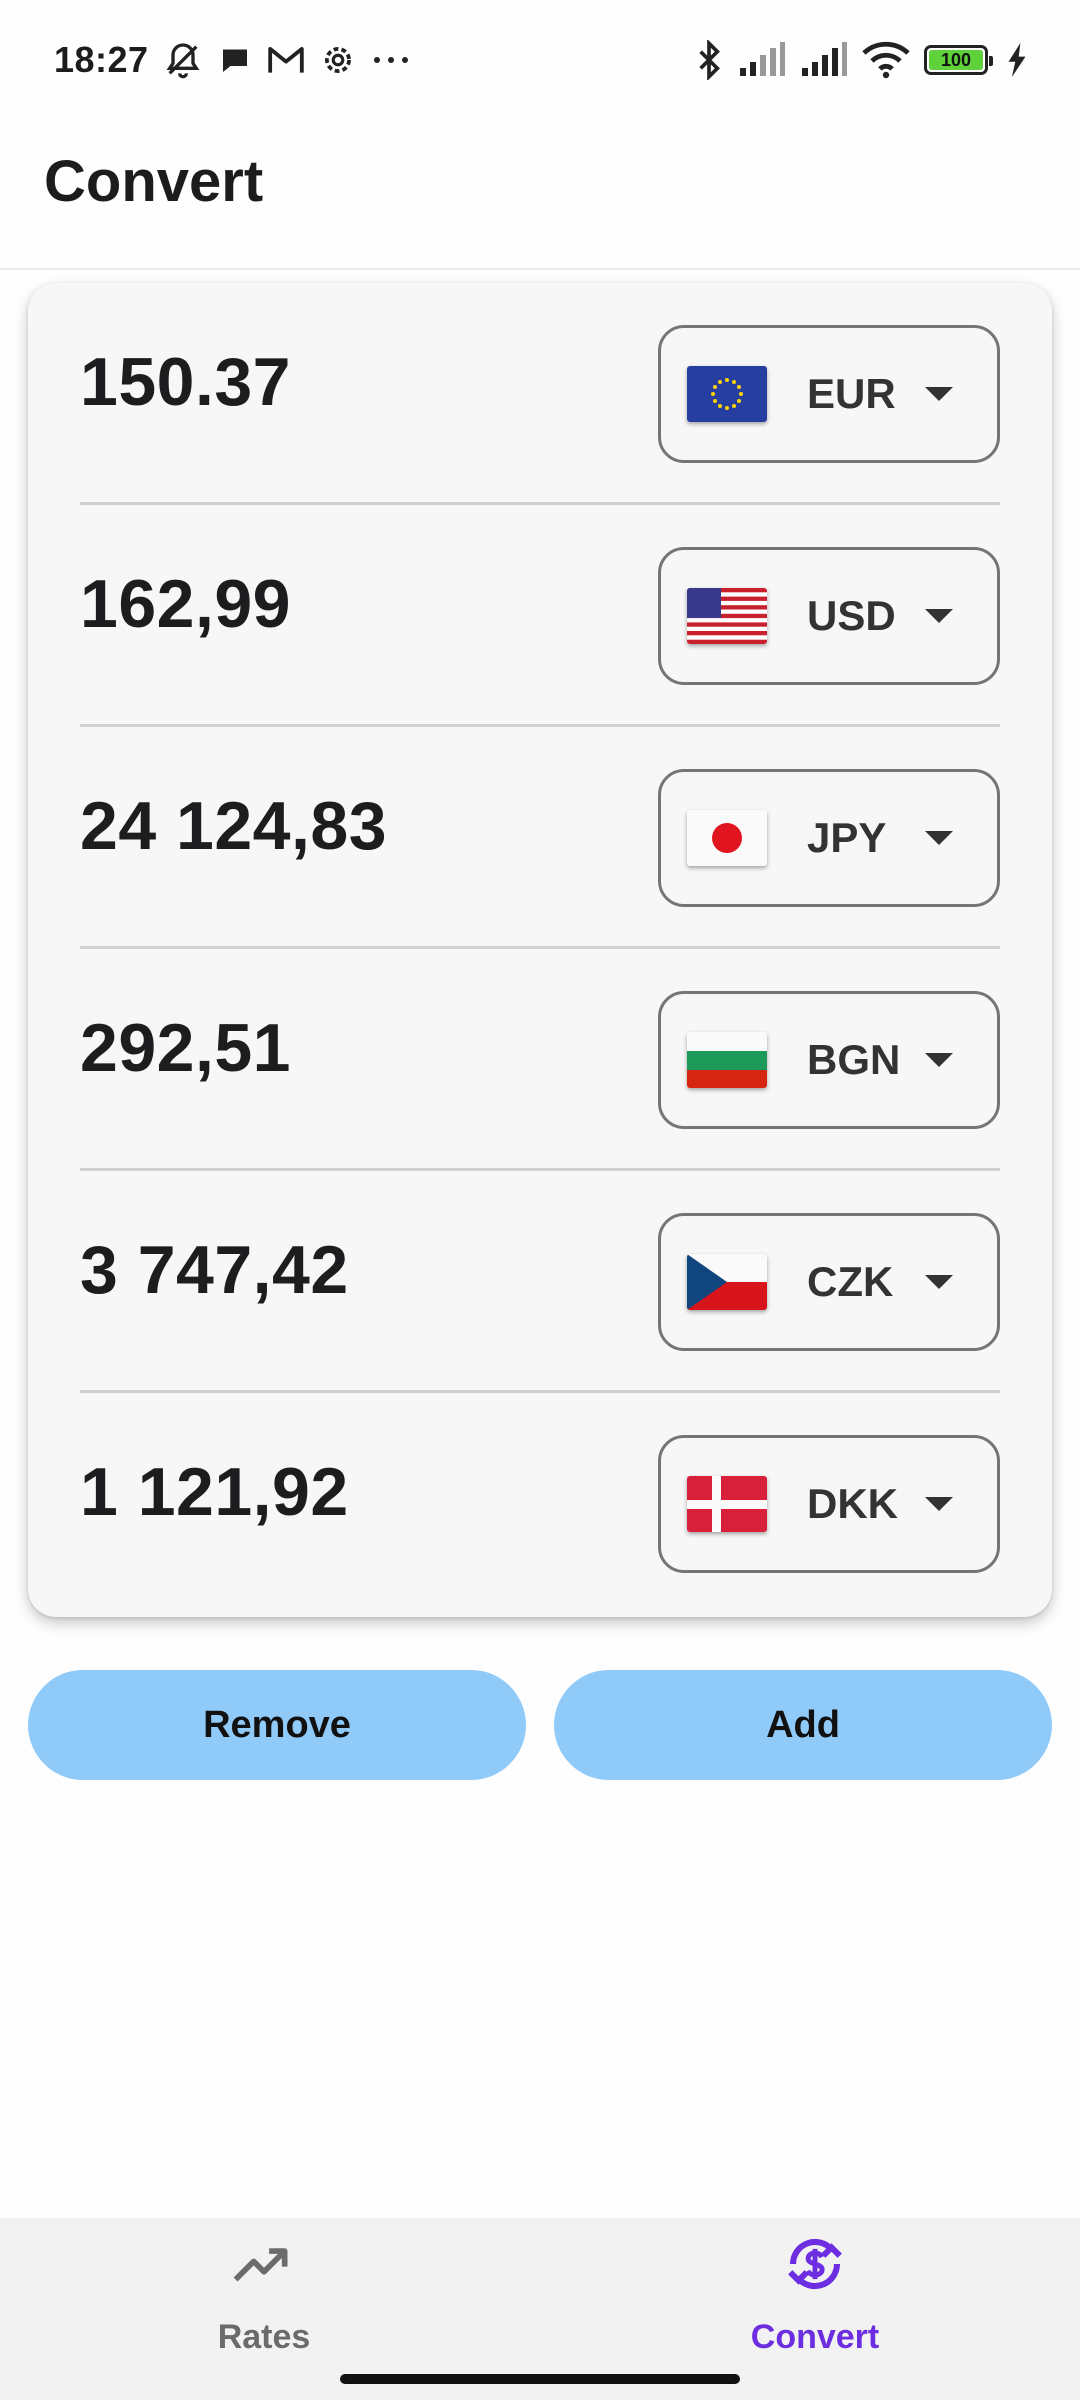  I want to click on conversion-row: 3 747,42 CZK, so click(540, 1282).